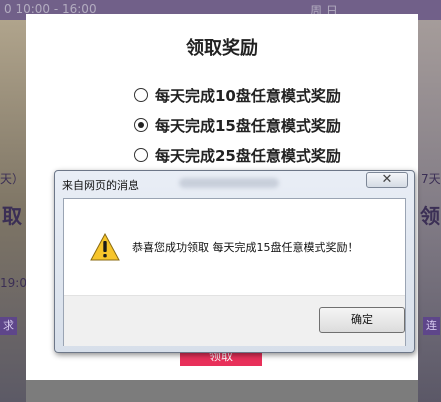 This screenshot has width=441, height=402. What do you see at coordinates (105, 247) in the screenshot?
I see `warning-icon` at bounding box center [105, 247].